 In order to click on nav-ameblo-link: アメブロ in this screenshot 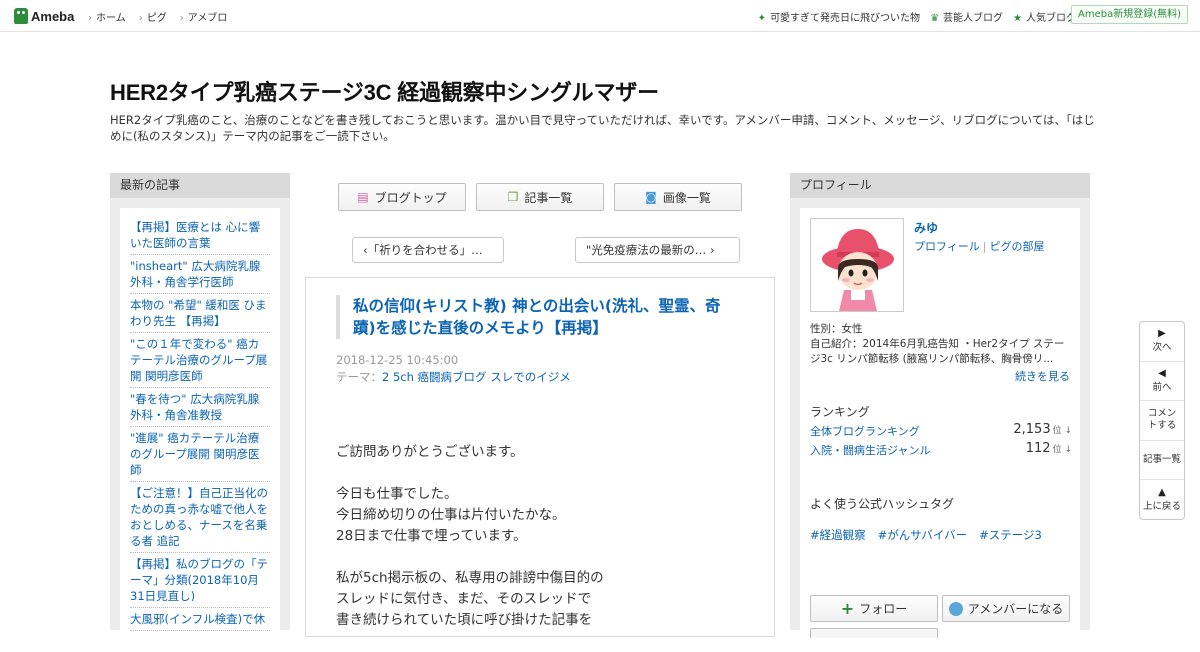, I will do `click(204, 16)`.